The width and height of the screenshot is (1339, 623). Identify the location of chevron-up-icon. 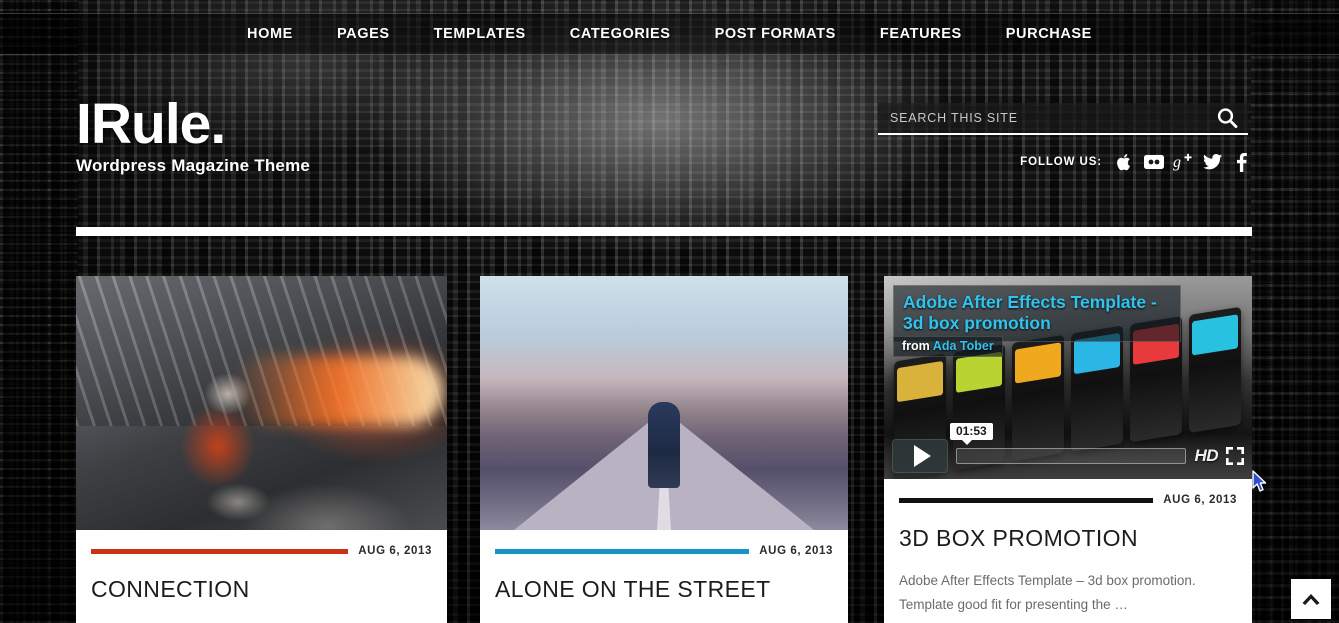
(1311, 599).